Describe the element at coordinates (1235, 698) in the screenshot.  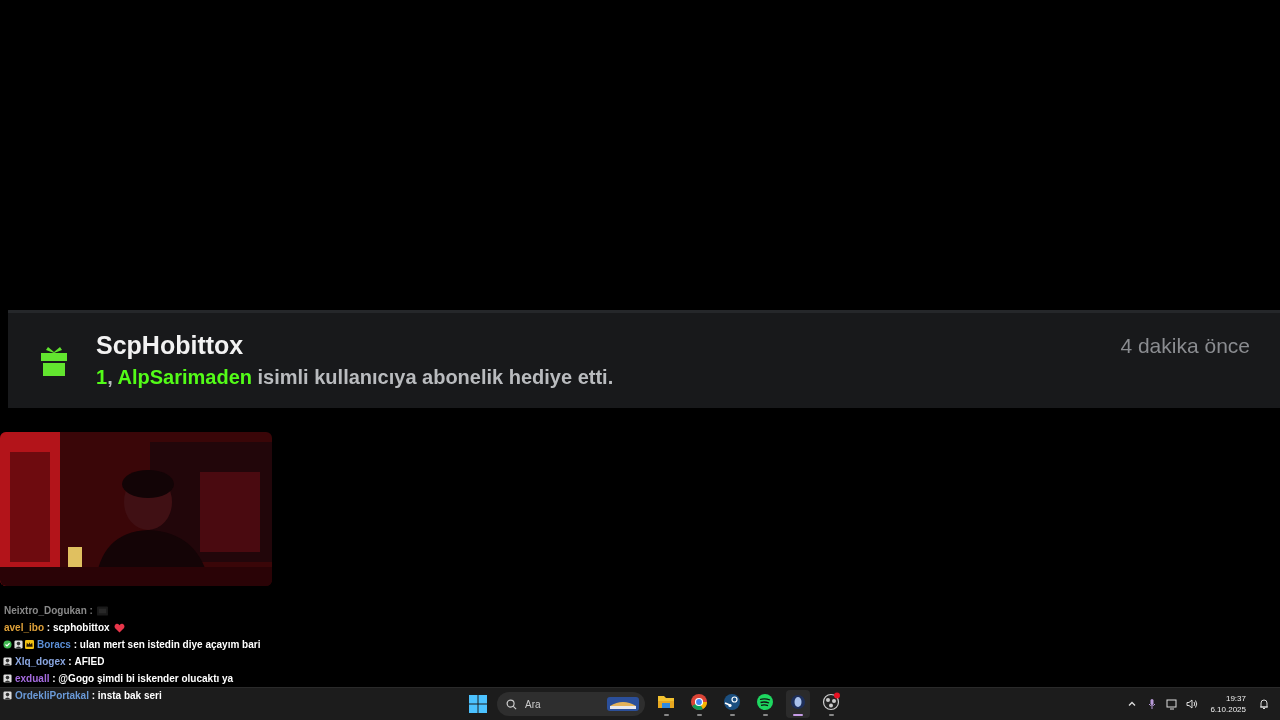
I see `clock-time: 19:37` at that location.